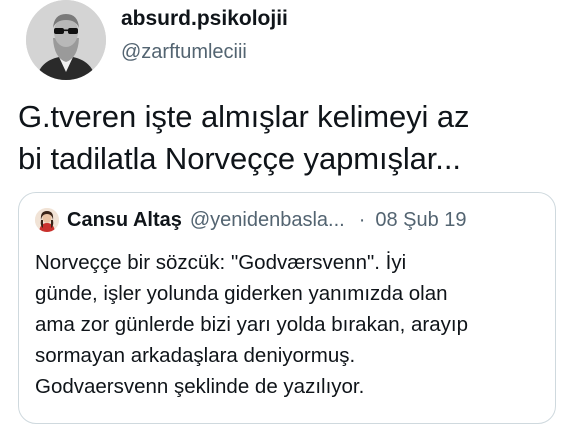  What do you see at coordinates (420, 220) in the screenshot?
I see `quoted-tweet-date: 08 Şub 19` at bounding box center [420, 220].